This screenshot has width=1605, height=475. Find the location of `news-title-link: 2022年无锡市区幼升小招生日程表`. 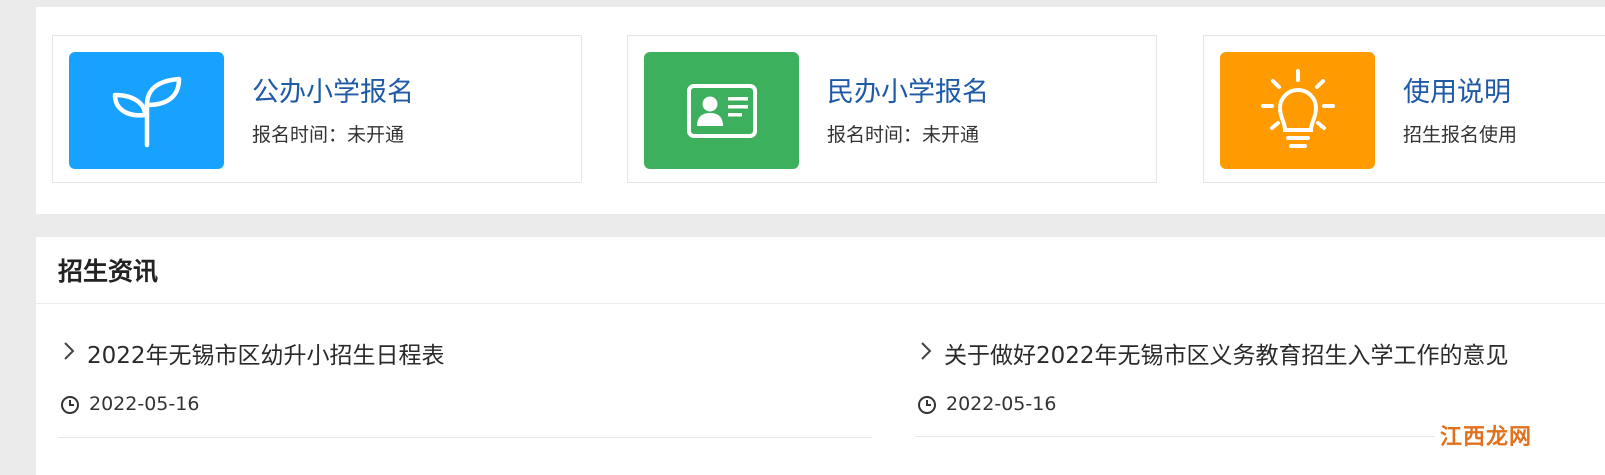

news-title-link: 2022年无锡市区幼升小招生日程表 is located at coordinates (266, 353).